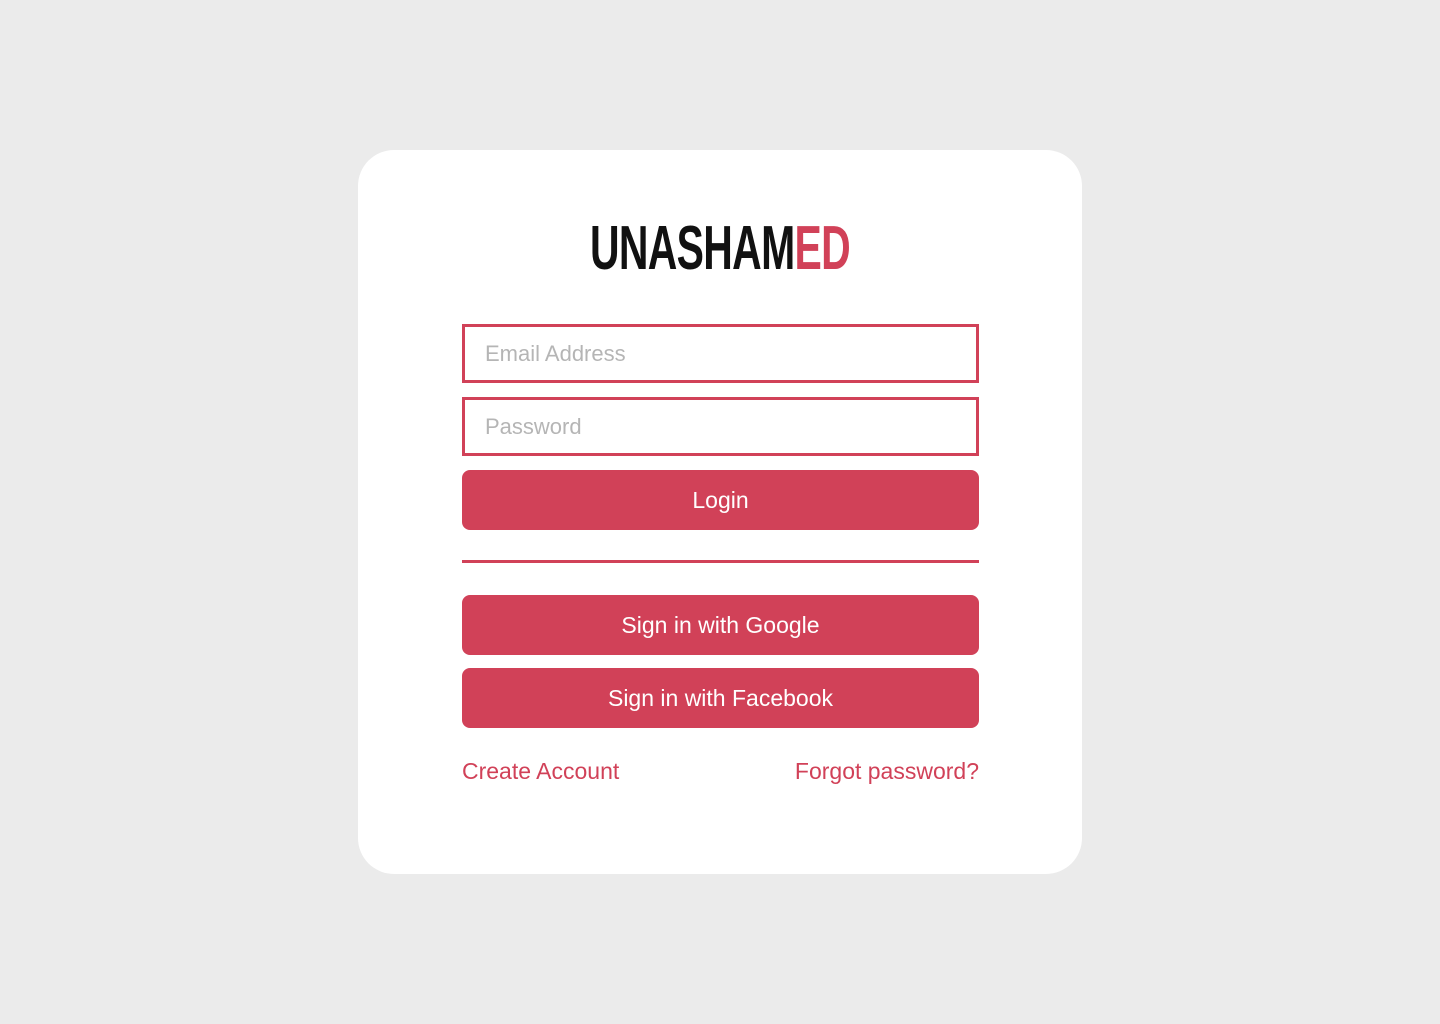 This screenshot has width=1440, height=1024. Describe the element at coordinates (720, 426) in the screenshot. I see `password-input` at that location.